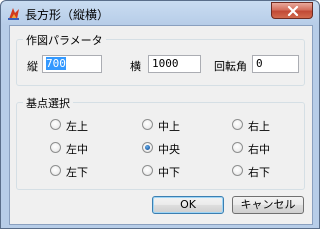 Image resolution: width=320 pixels, height=240 pixels. I want to click on close-button, so click(292, 10).